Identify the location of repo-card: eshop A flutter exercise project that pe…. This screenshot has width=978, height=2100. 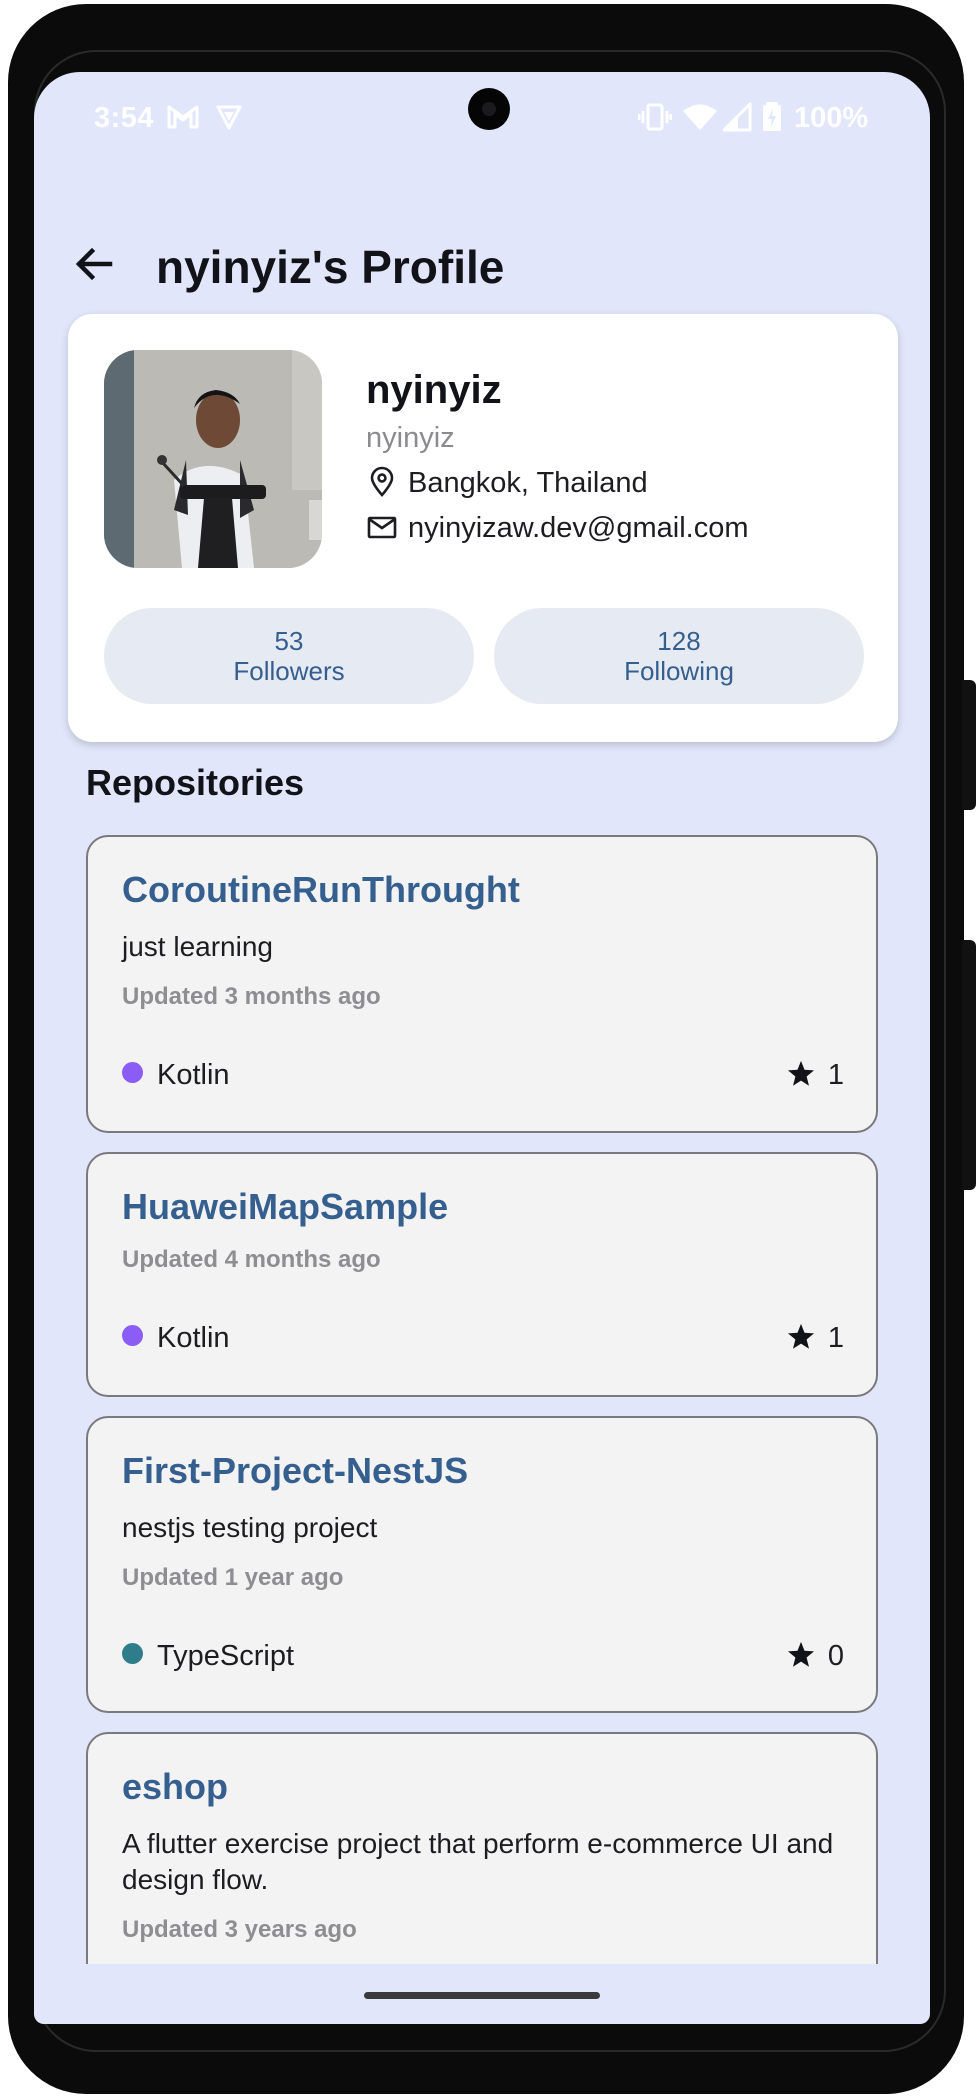
(482, 1848).